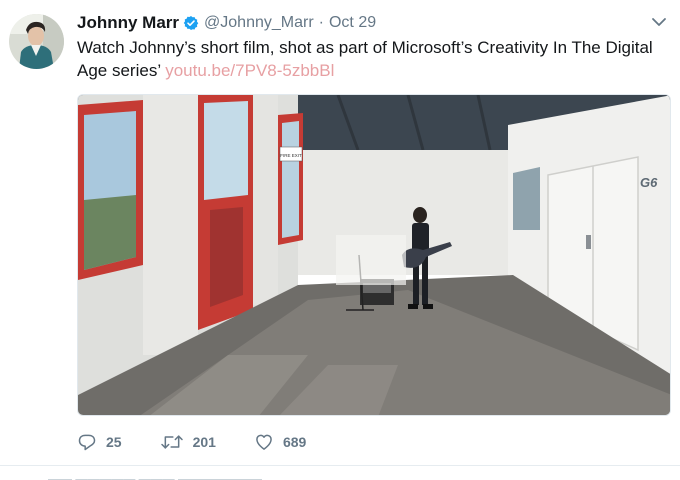  I want to click on fire-exit-sign: FIRE EXIT, so click(291, 155).